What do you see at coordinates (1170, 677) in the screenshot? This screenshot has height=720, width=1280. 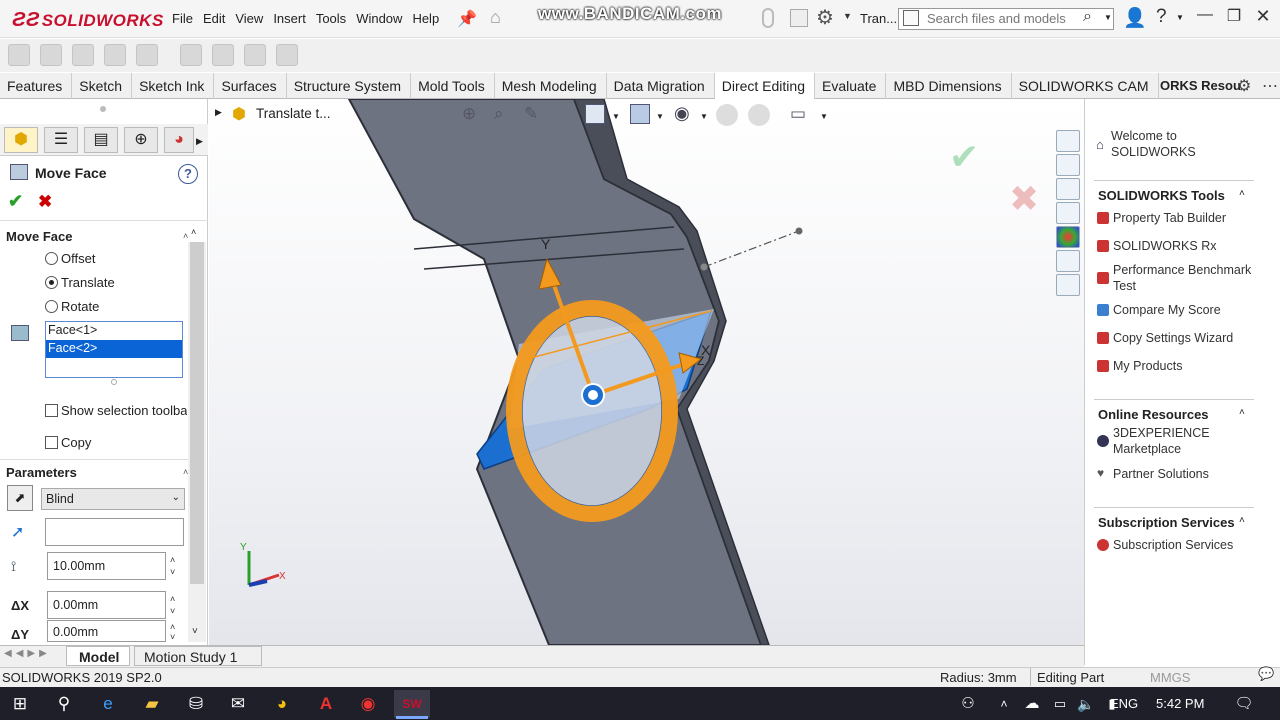 I see `units-label: MMGS` at bounding box center [1170, 677].